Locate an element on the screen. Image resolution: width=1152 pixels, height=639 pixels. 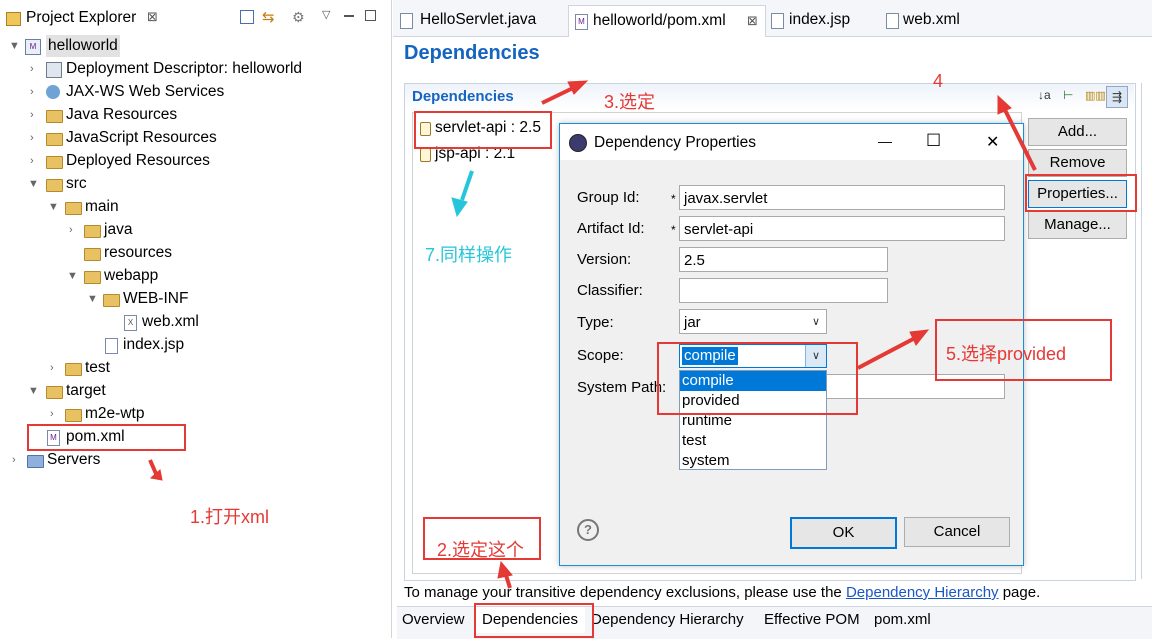
scope-option-compile: compile is located at coordinates (753, 381).